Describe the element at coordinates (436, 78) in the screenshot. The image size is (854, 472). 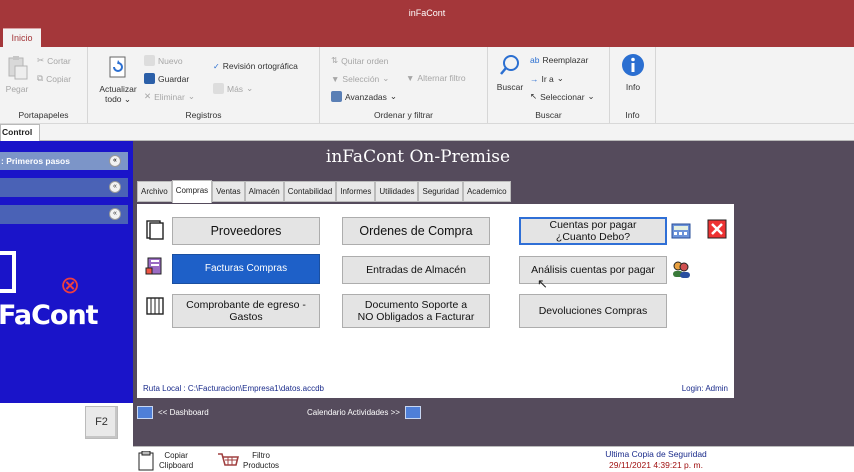
I see `alternar-filtro-button: ▼ Alternar filtro` at that location.